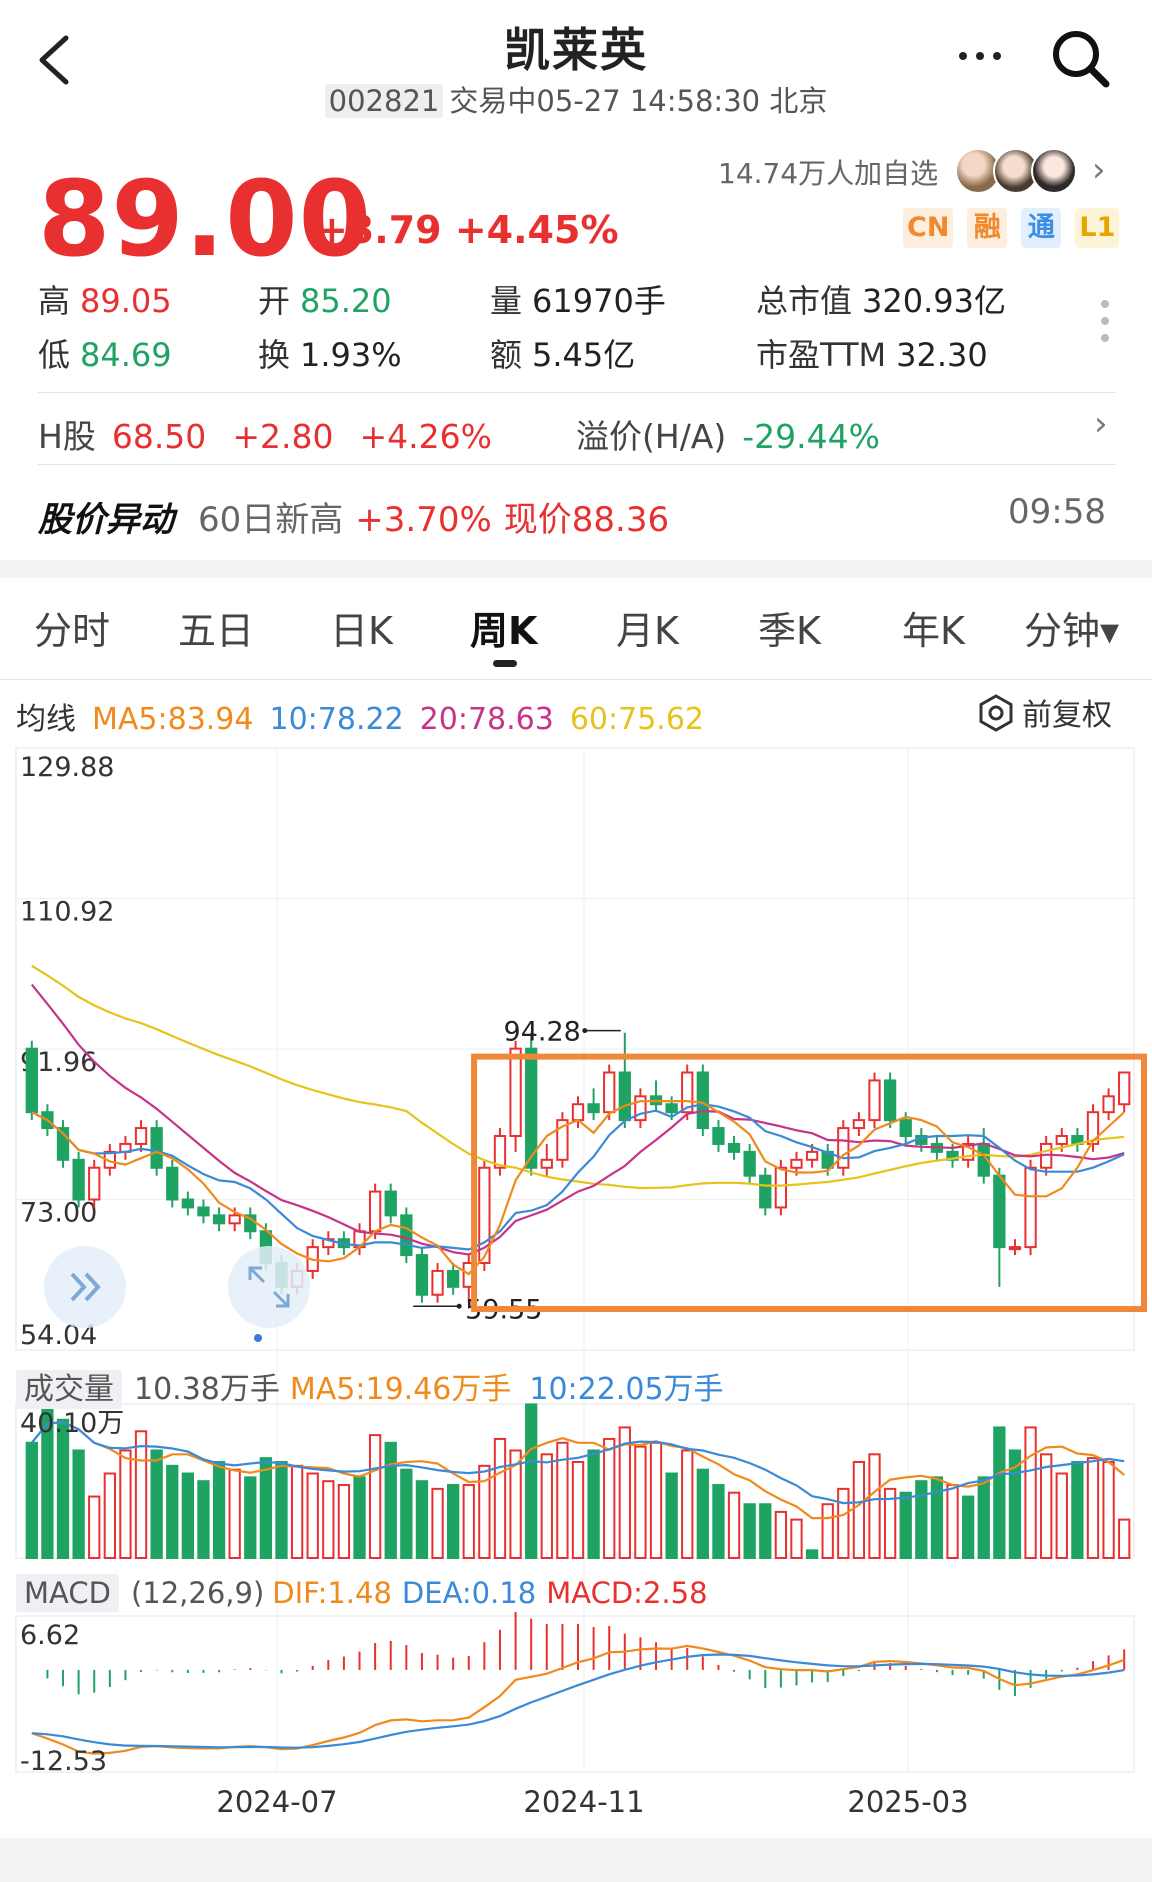  I want to click on x-axis-label: 2025-03, so click(907, 1802).